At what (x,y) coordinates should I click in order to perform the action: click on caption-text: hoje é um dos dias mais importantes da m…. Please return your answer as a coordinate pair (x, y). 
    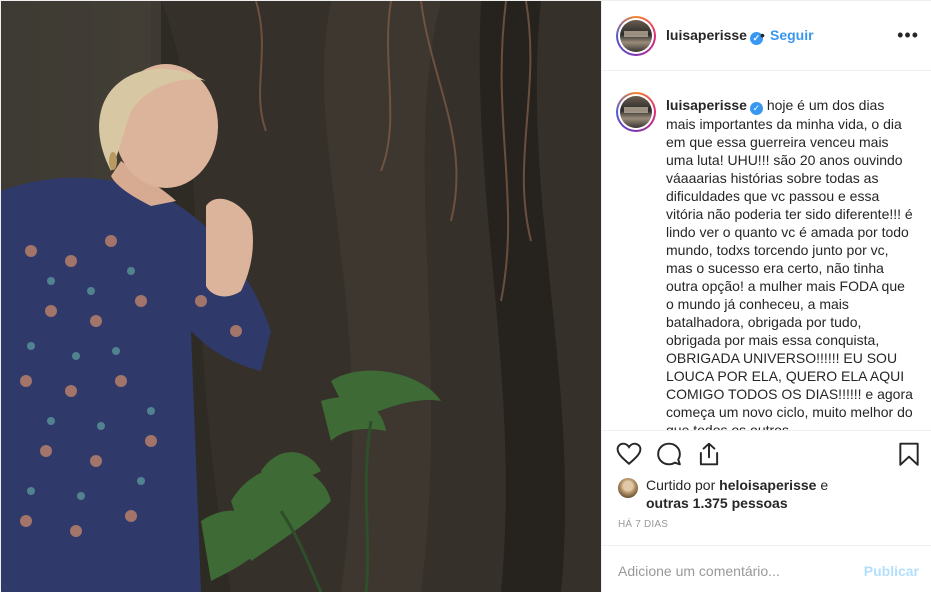
    Looking at the image, I should click on (789, 263).